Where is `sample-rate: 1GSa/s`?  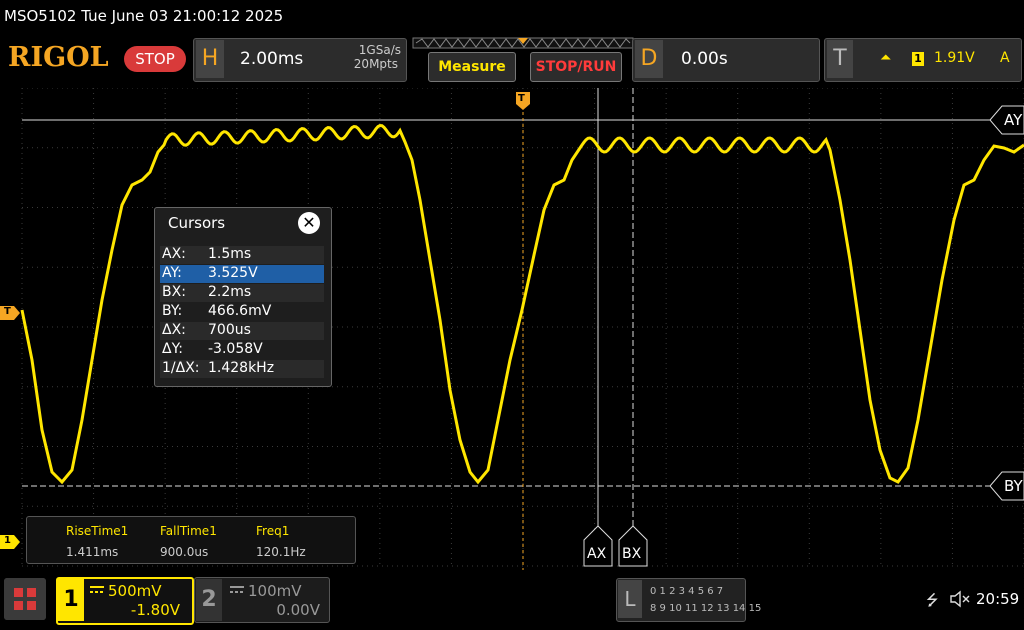
sample-rate: 1GSa/s is located at coordinates (379, 50).